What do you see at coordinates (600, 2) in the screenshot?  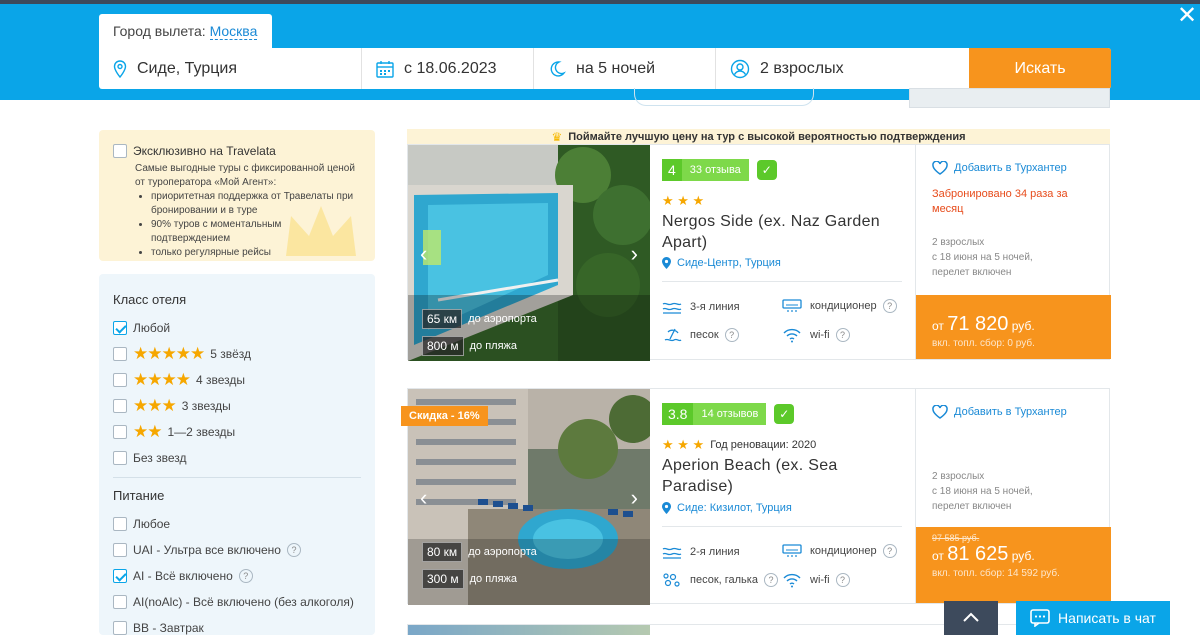 I see `window-edge` at bounding box center [600, 2].